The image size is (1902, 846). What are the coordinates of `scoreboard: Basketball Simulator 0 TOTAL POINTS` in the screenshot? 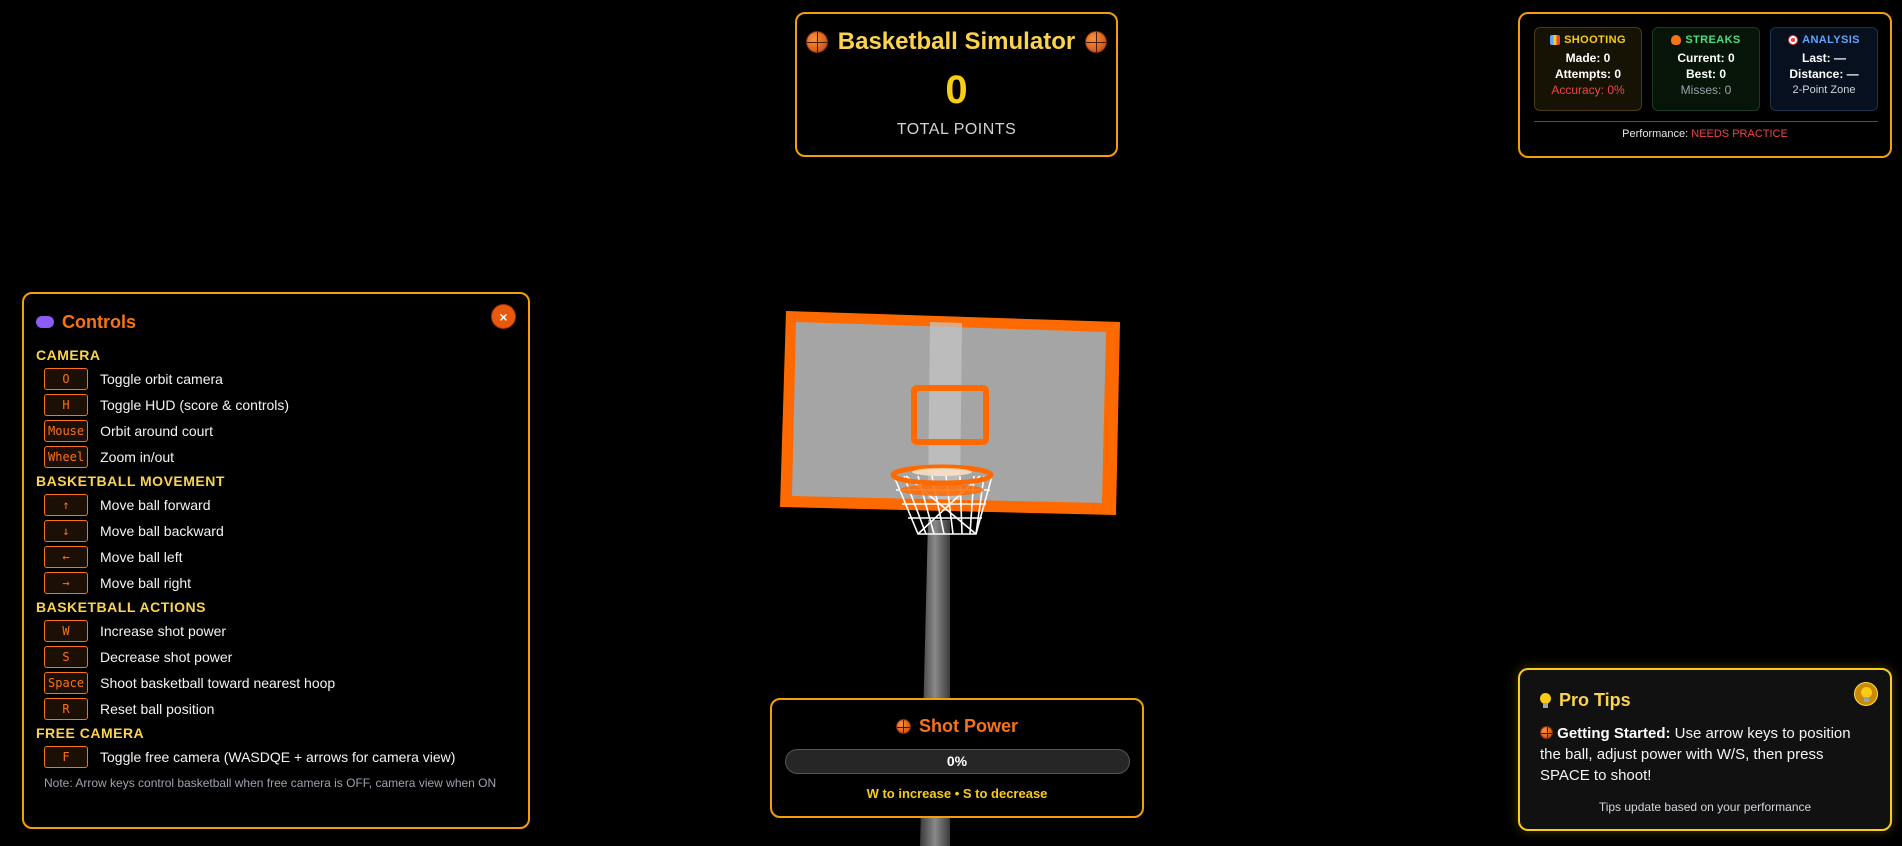 It's located at (956, 84).